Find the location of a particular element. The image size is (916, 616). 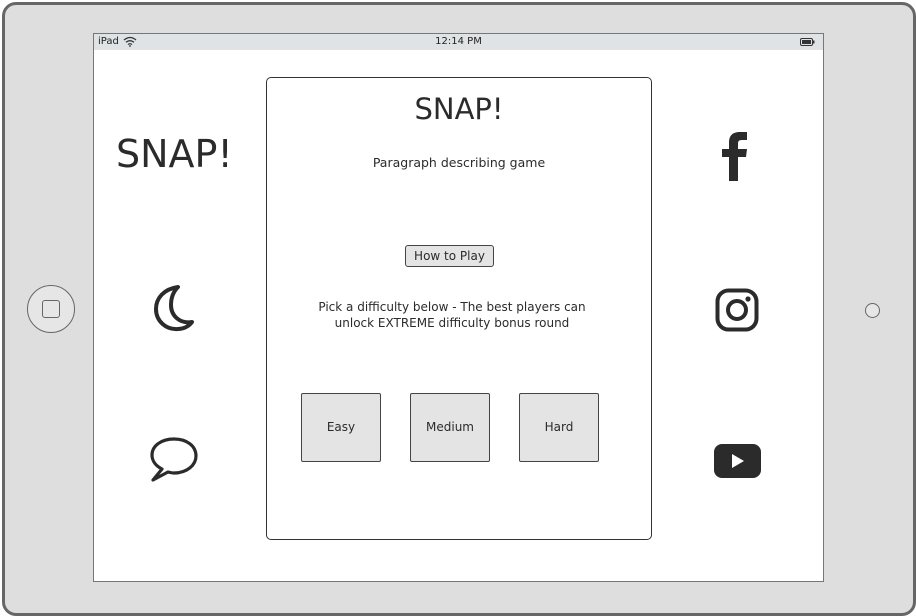

status-bar: iPad 12:14 PM is located at coordinates (458, 42).